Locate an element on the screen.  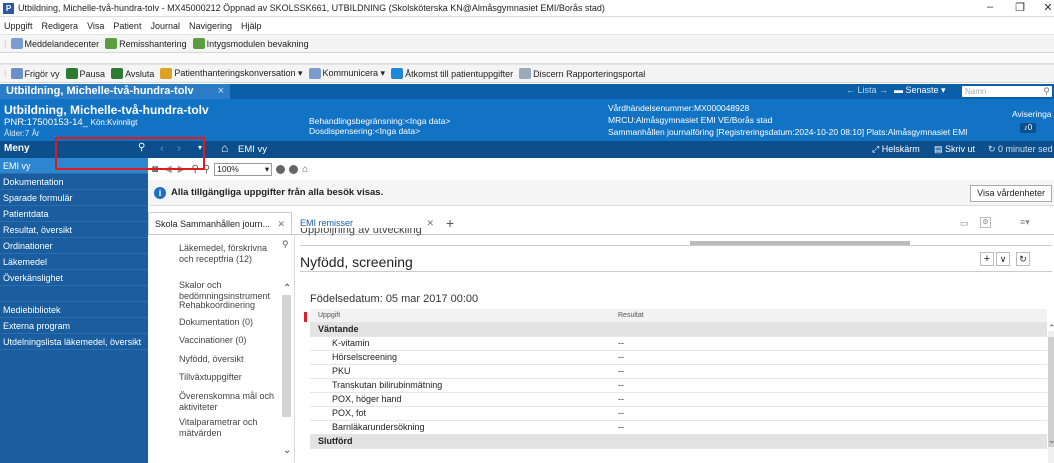
sidebar-item-11: Utdelningslista läkemedel, översikt is located at coordinates (74, 342).